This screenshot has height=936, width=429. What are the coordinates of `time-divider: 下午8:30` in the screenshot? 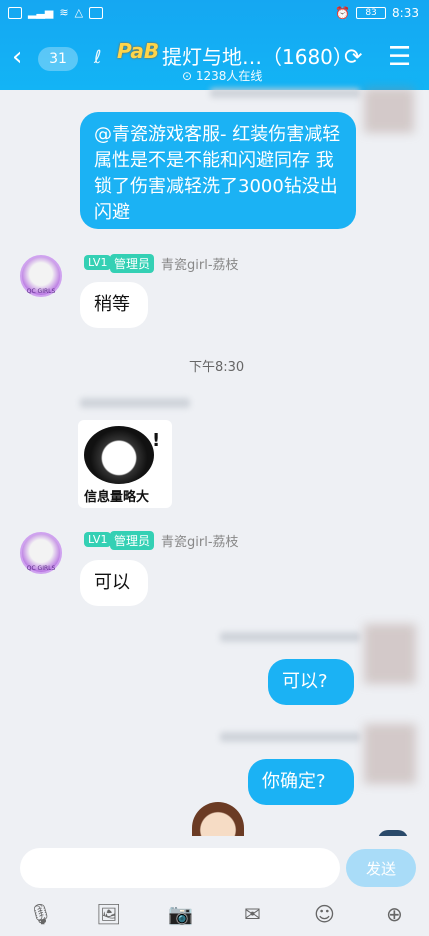 It's located at (217, 367).